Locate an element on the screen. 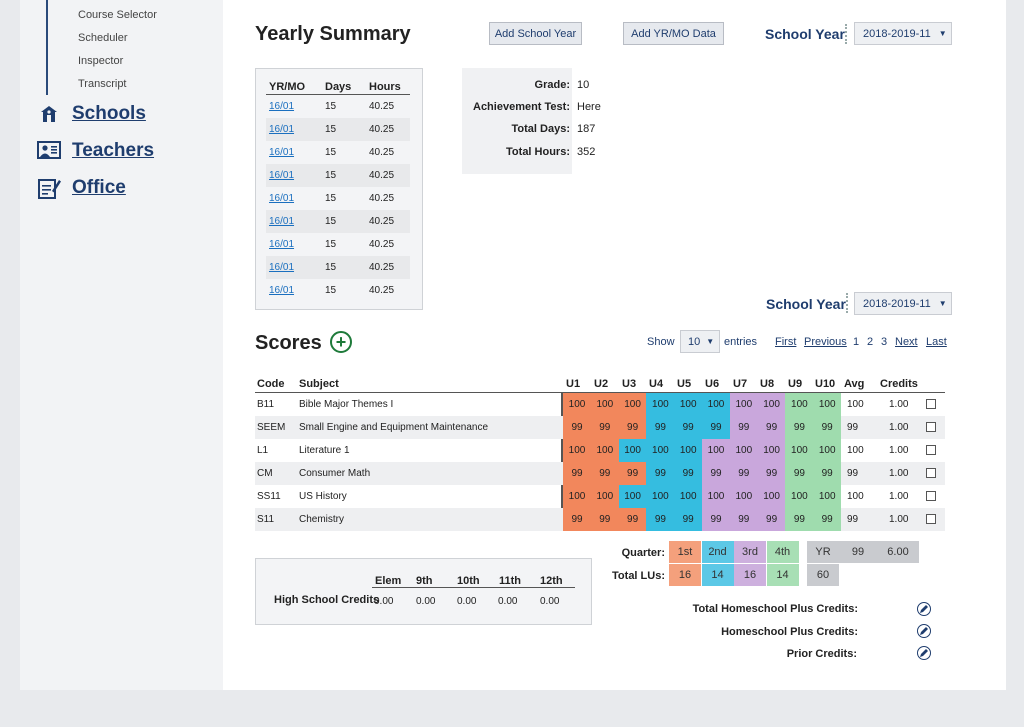  edit-total-homeschool-plus-credits-button is located at coordinates (924, 609).